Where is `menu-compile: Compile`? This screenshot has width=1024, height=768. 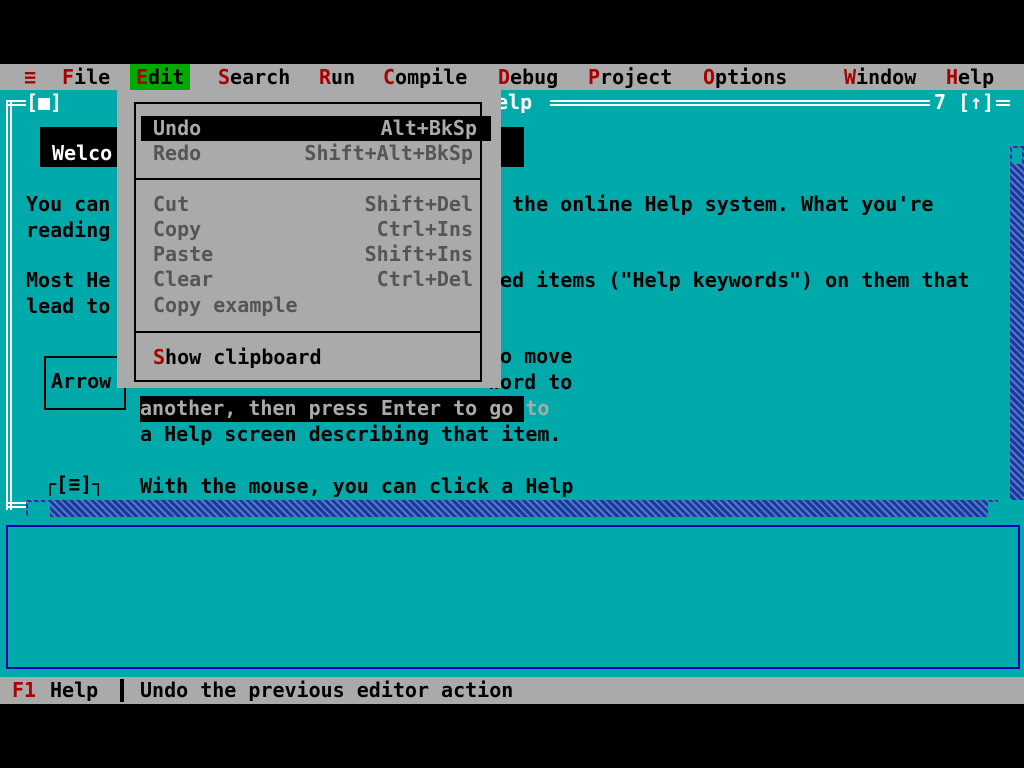 menu-compile: Compile is located at coordinates (425, 77).